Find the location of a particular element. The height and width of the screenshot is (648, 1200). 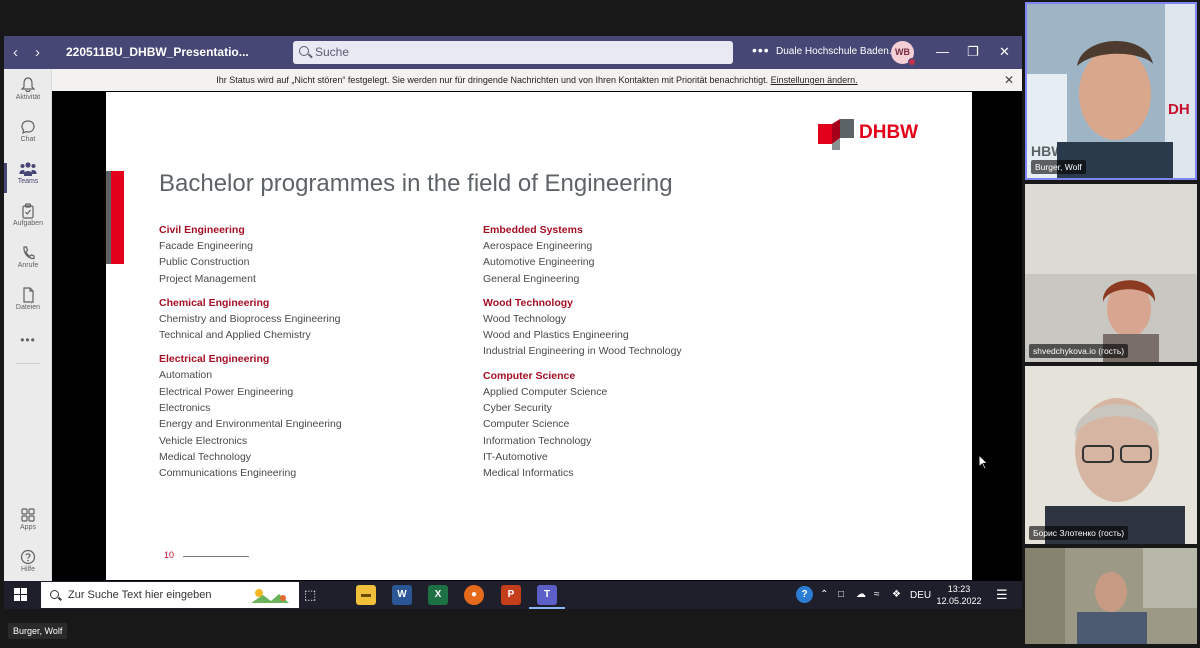

dropbox-icon: ❖ is located at coordinates (896, 594).